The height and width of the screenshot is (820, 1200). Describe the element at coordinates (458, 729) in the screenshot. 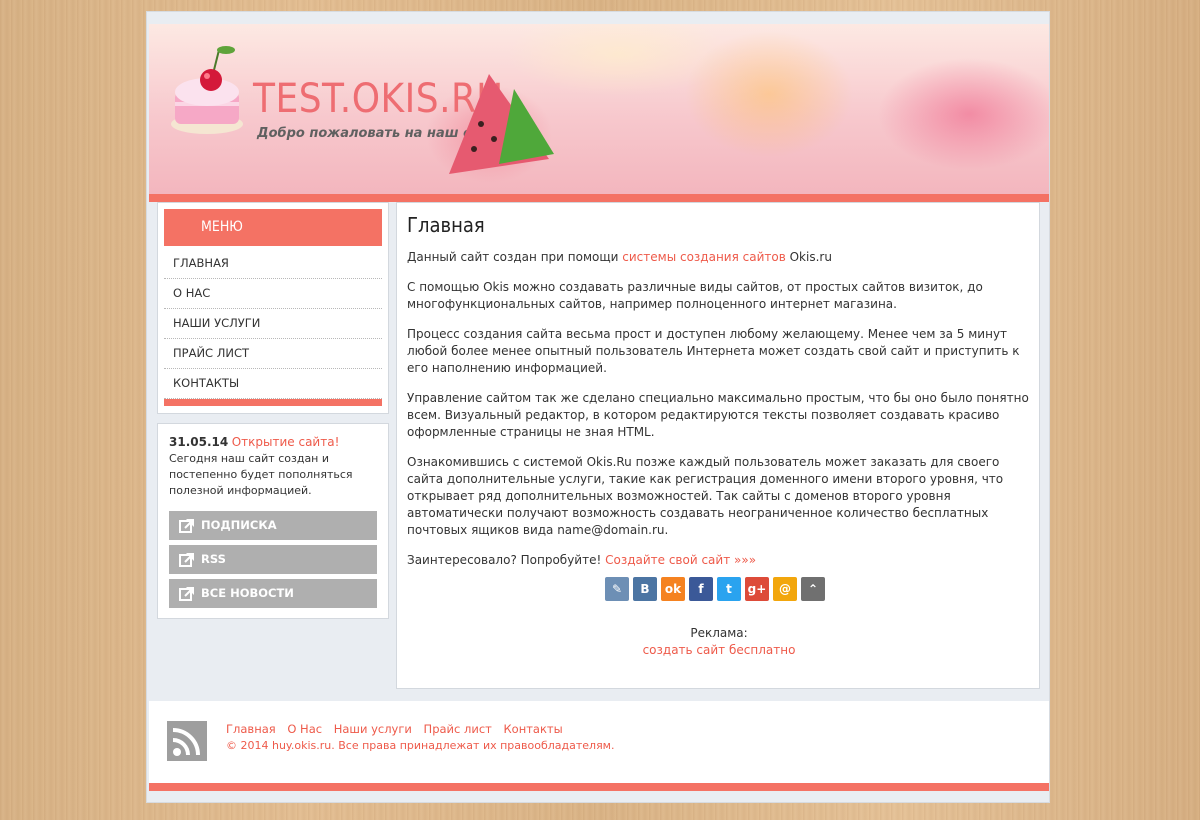

I see `footer-link-pricelist: Прайс лист` at that location.